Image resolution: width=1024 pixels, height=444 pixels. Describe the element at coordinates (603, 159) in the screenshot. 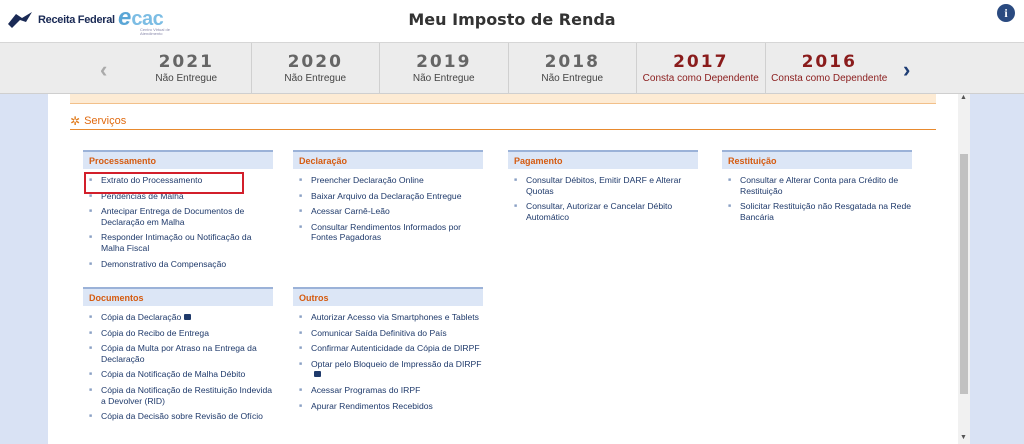

I see `pagamento-header: Pagamento` at that location.